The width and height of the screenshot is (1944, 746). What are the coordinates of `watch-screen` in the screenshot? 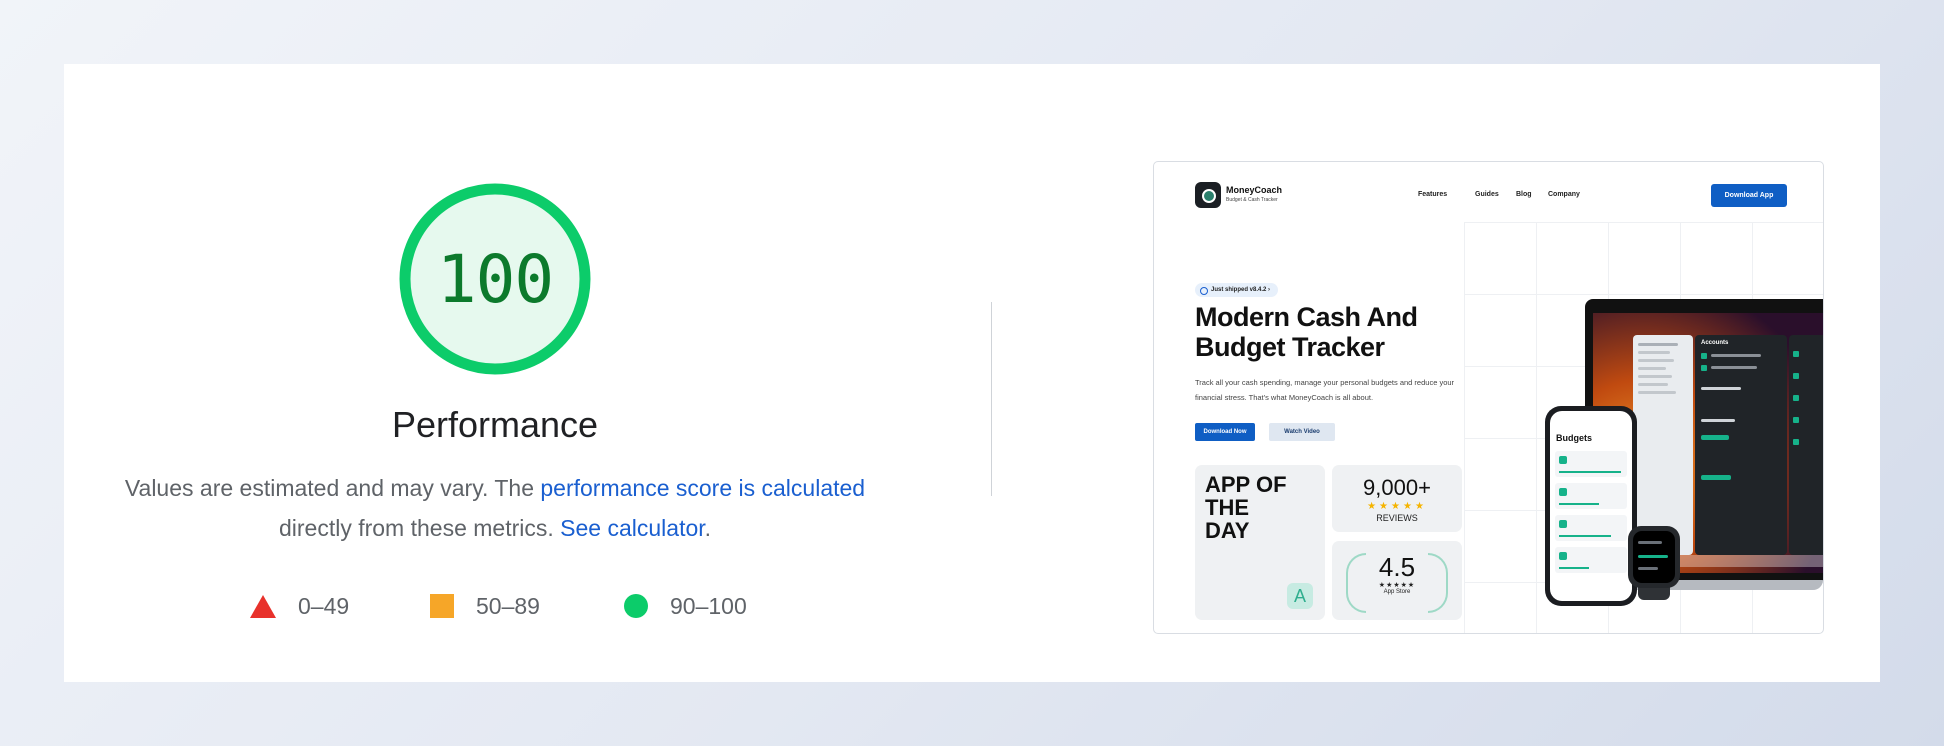 It's located at (1654, 557).